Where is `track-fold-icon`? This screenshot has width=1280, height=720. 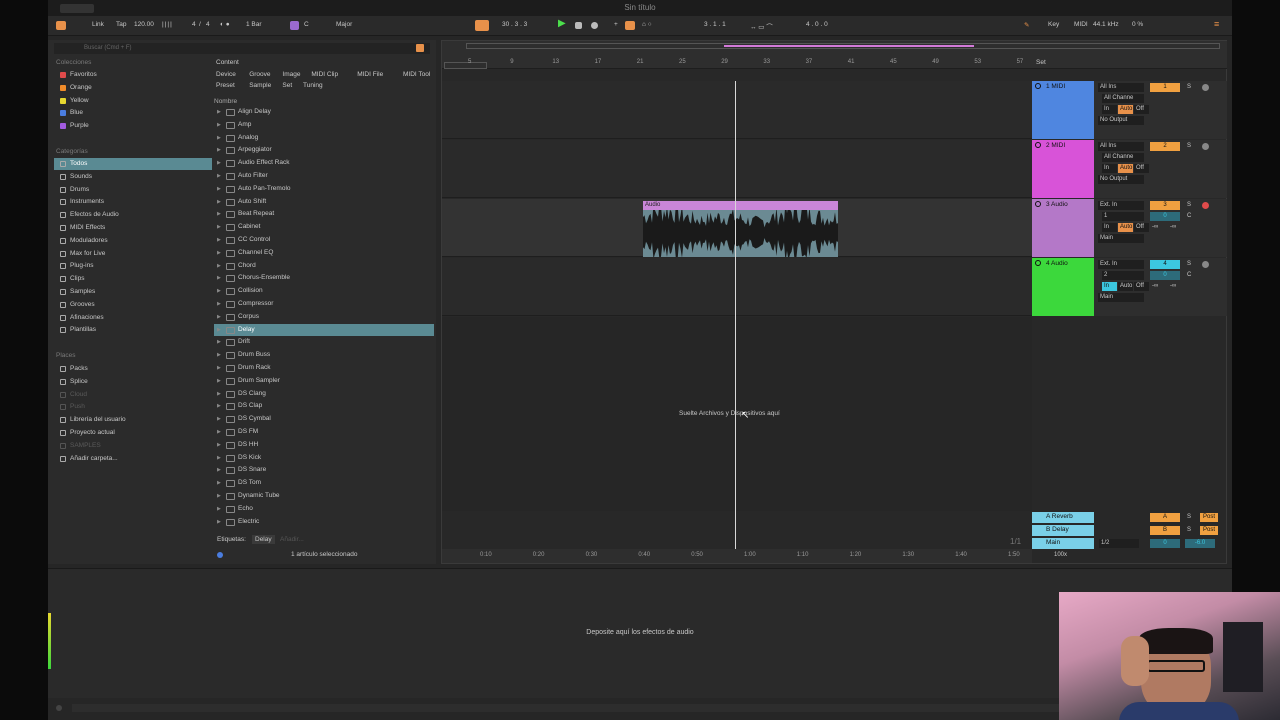
track-fold-icon is located at coordinates (1038, 263).